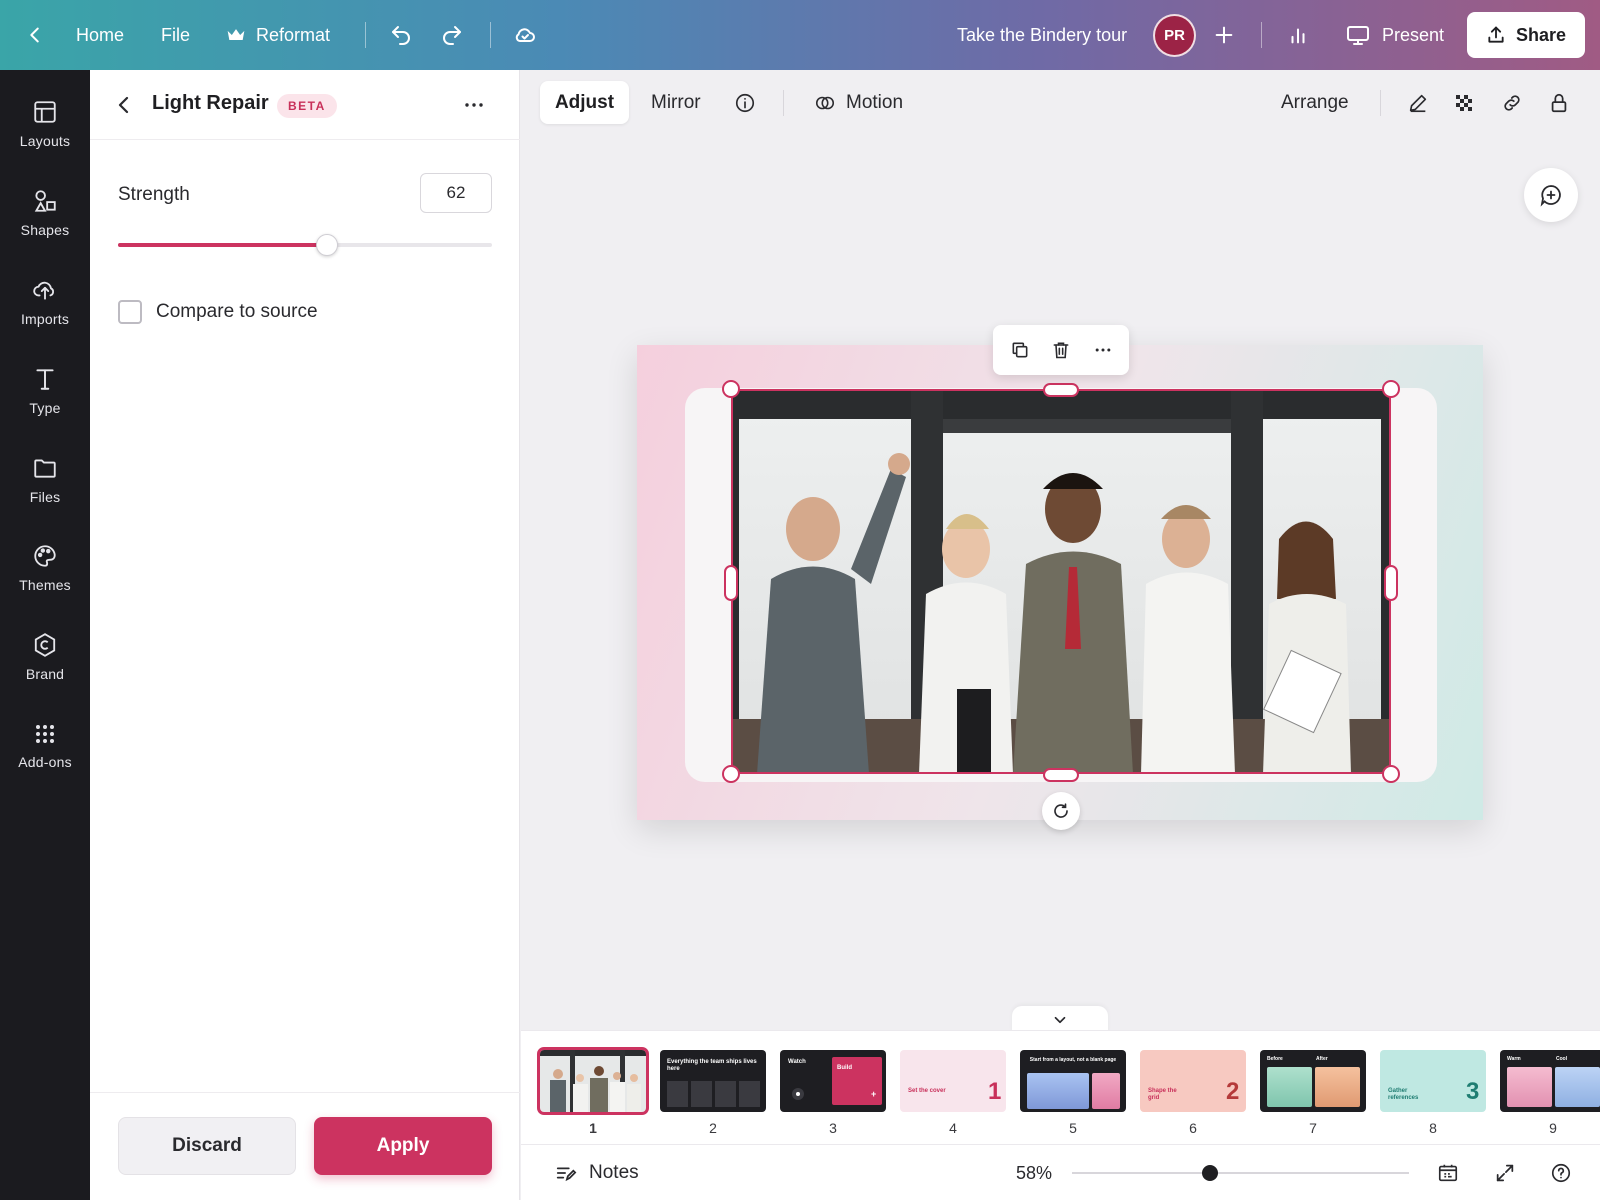 This screenshot has height=1200, width=1600. What do you see at coordinates (130, 312) in the screenshot?
I see `compare-checkbox` at bounding box center [130, 312].